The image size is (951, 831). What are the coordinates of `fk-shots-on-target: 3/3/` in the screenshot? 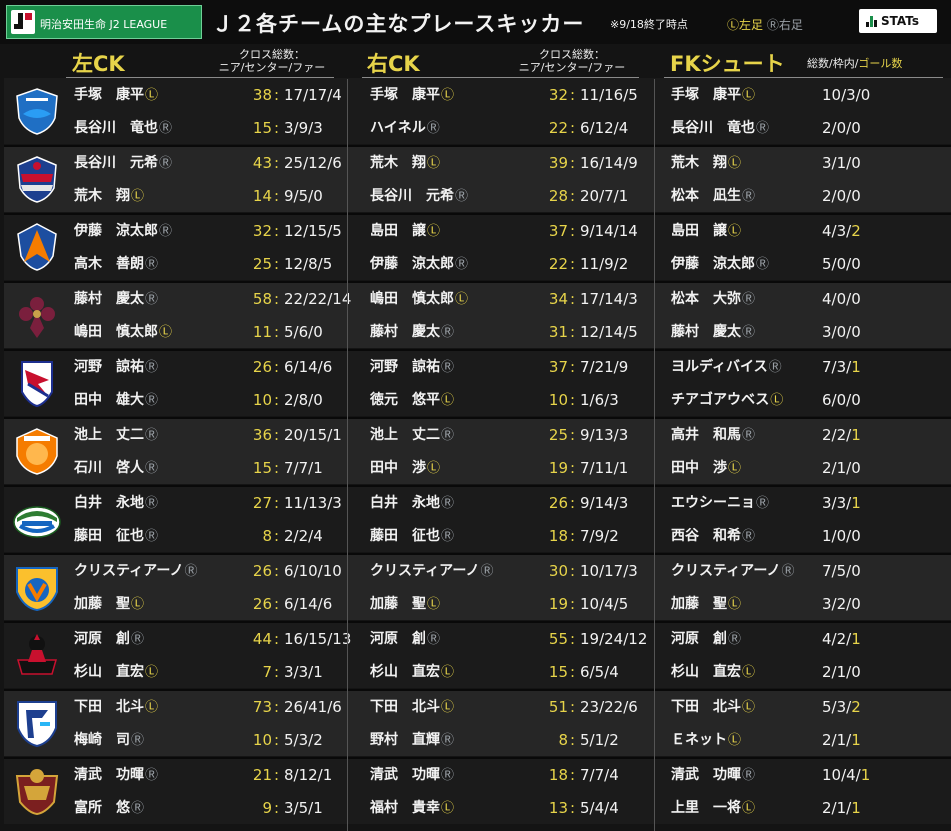 It's located at (837, 503).